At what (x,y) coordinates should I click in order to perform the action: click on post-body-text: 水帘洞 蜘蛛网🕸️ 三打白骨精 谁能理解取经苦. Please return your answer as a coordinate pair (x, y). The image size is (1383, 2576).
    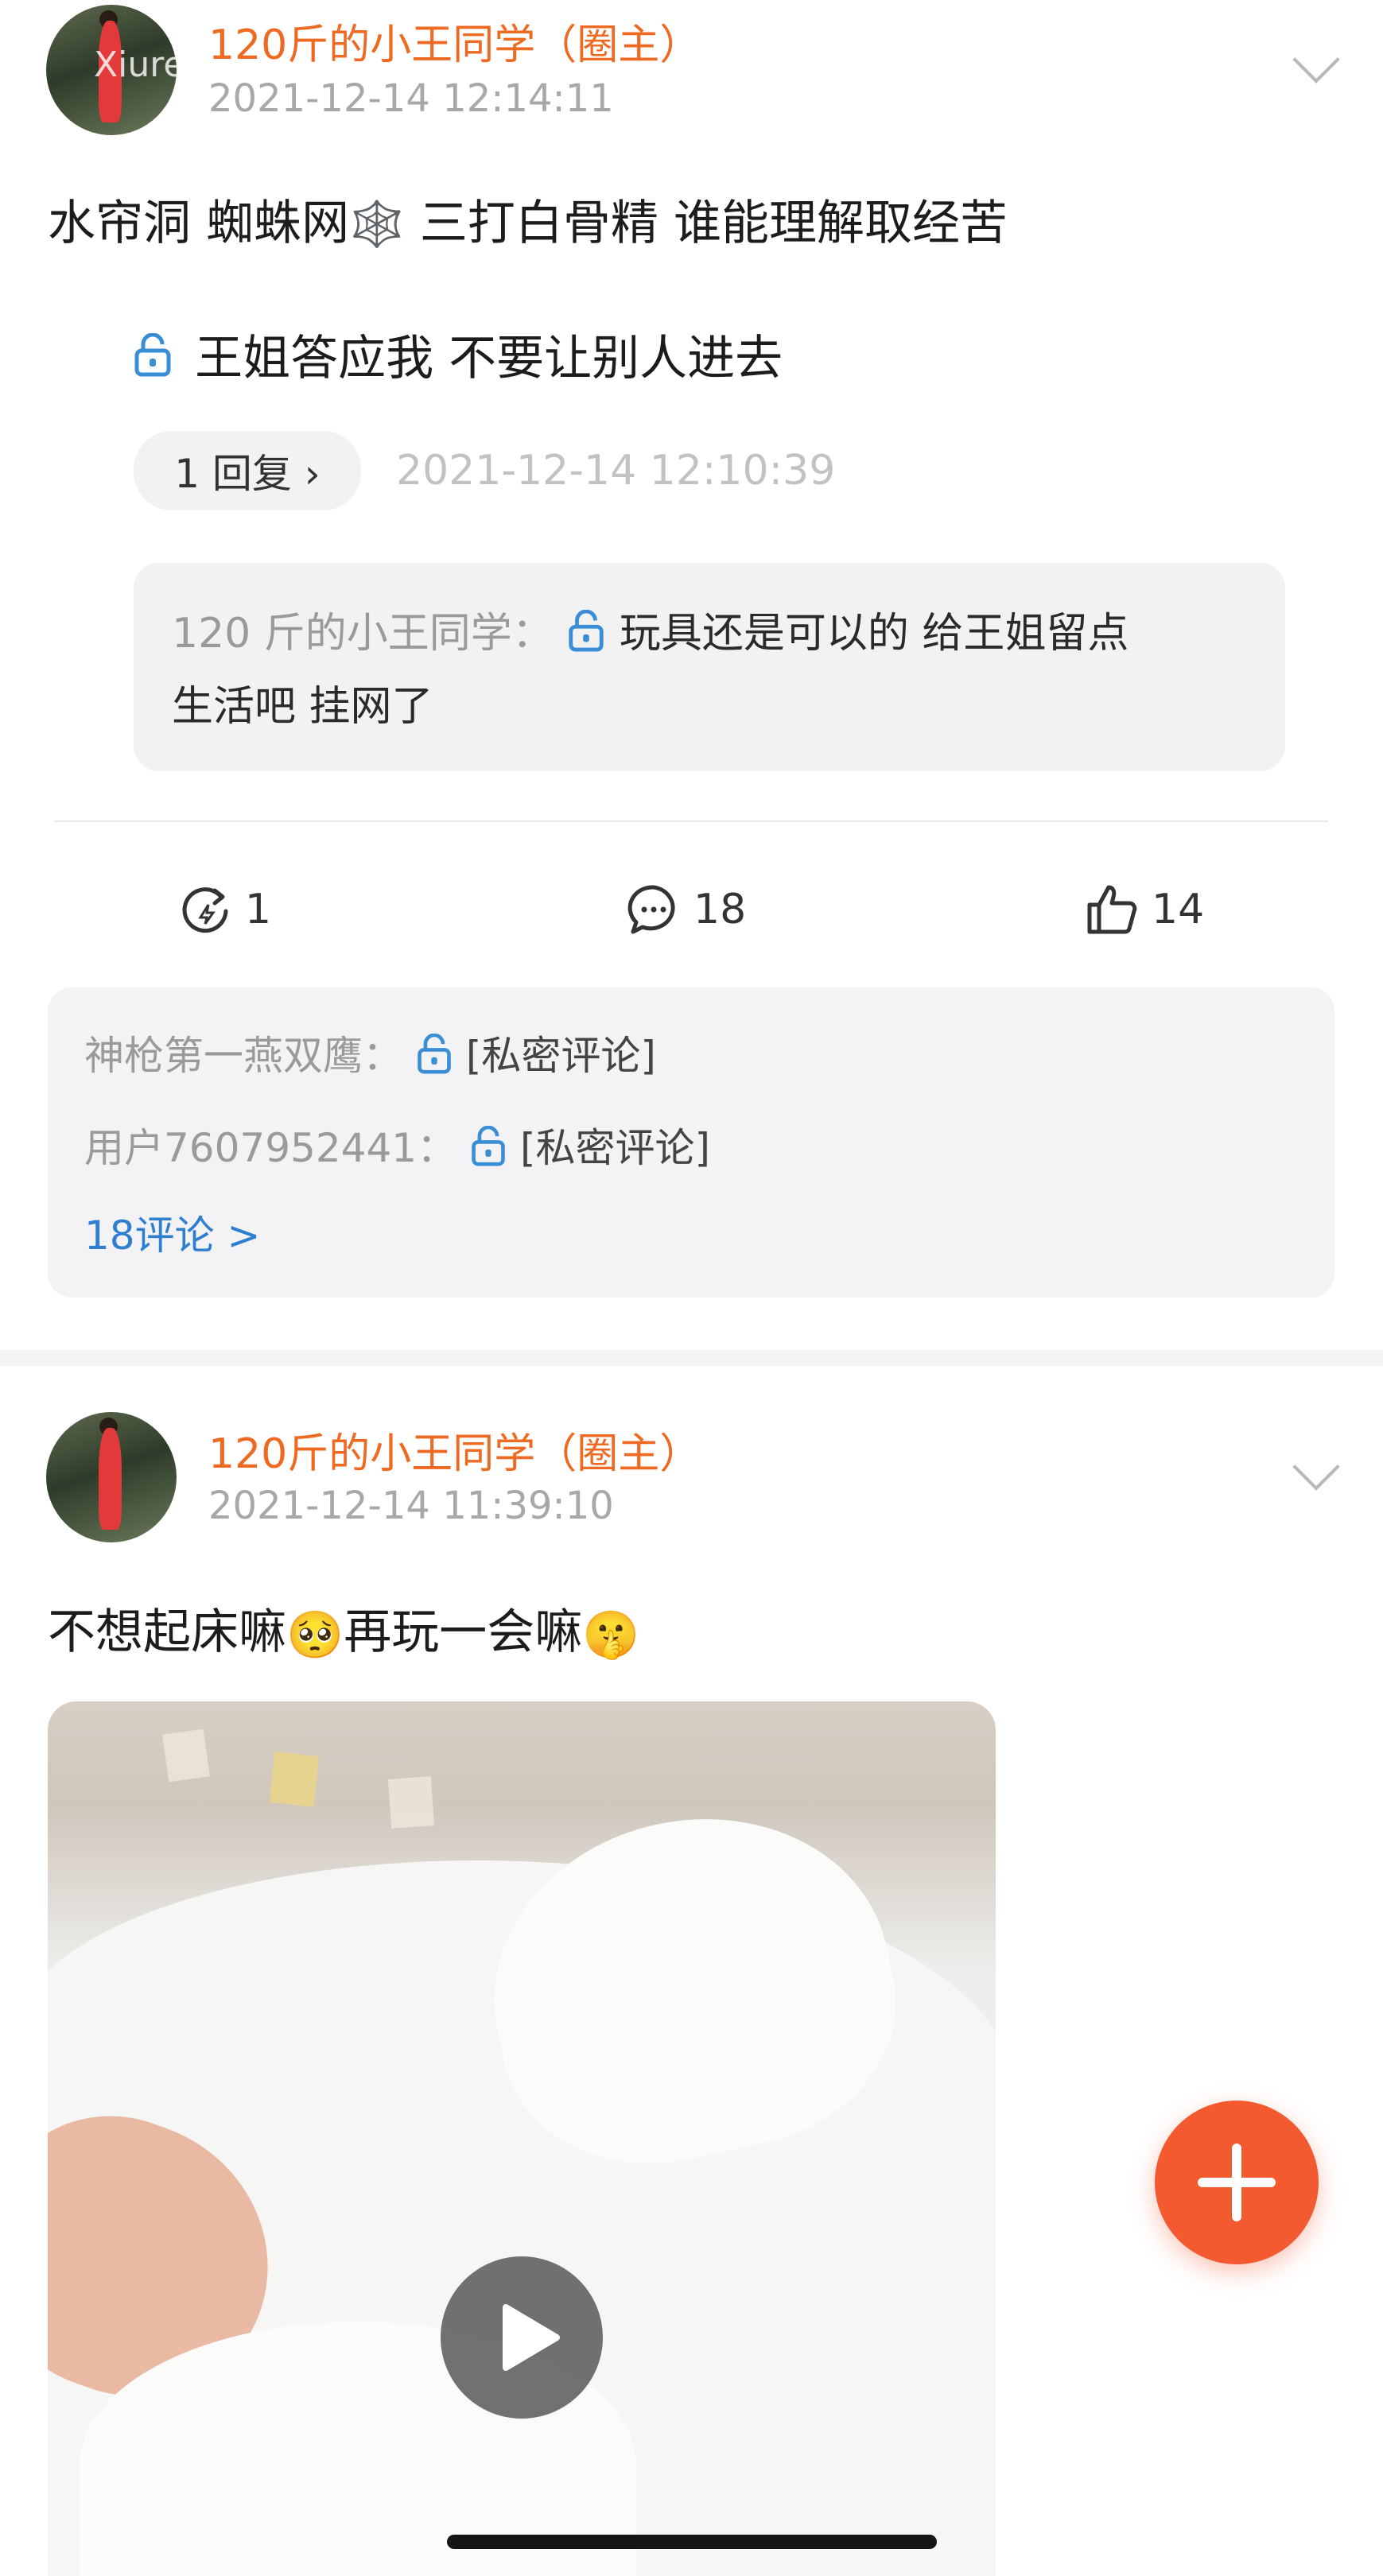
    Looking at the image, I should click on (528, 219).